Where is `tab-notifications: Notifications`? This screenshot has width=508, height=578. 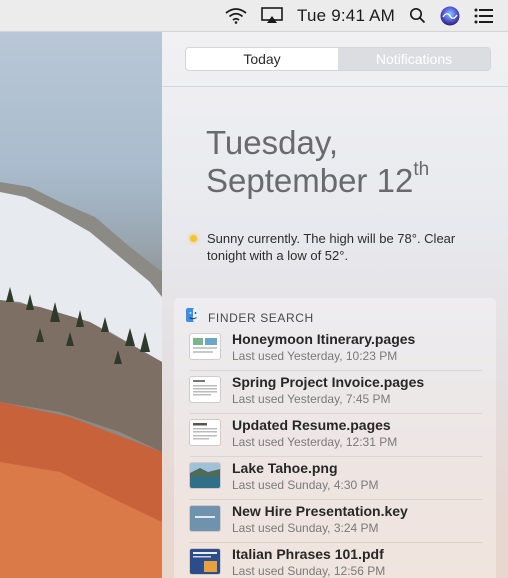
tab-notifications: Notifications is located at coordinates (414, 59).